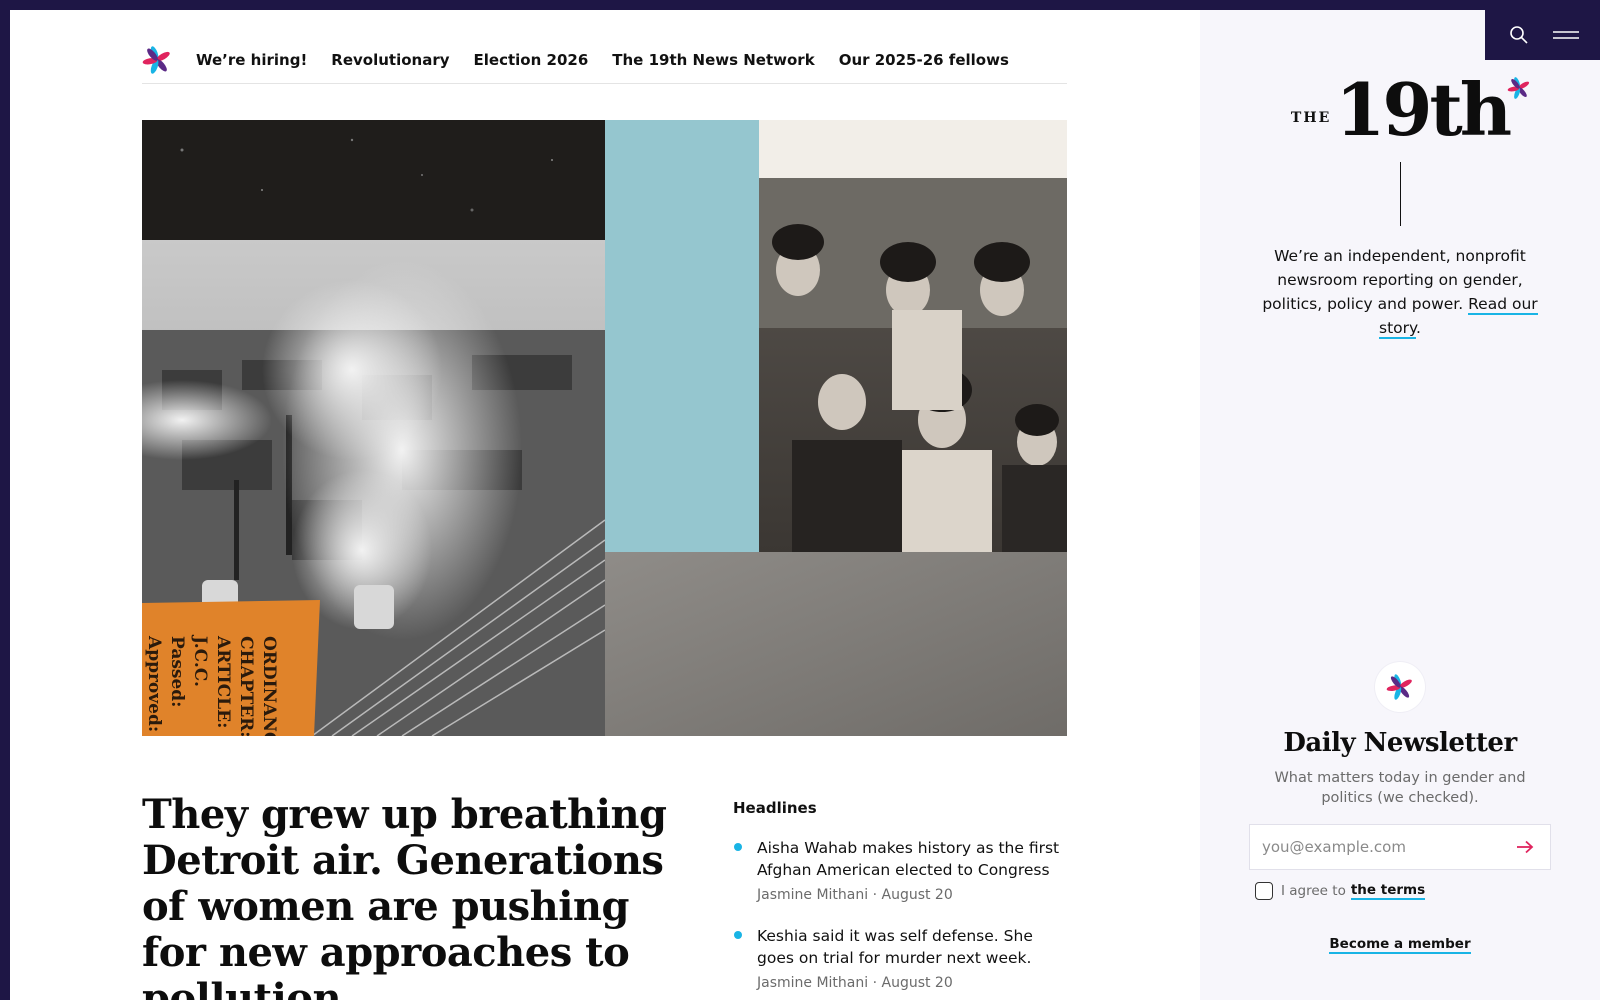 The height and width of the screenshot is (1000, 1600). Describe the element at coordinates (1387, 847) in the screenshot. I see `email-input` at that location.